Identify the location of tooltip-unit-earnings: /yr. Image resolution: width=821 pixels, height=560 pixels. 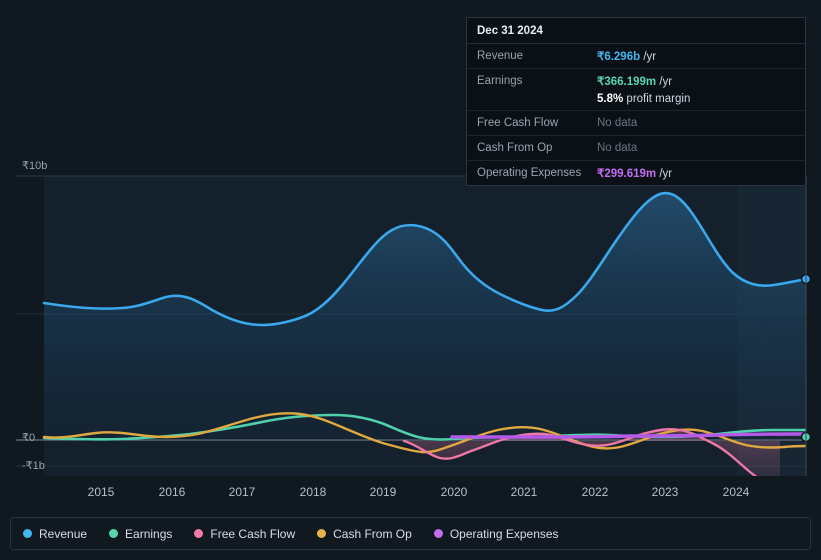
(666, 82).